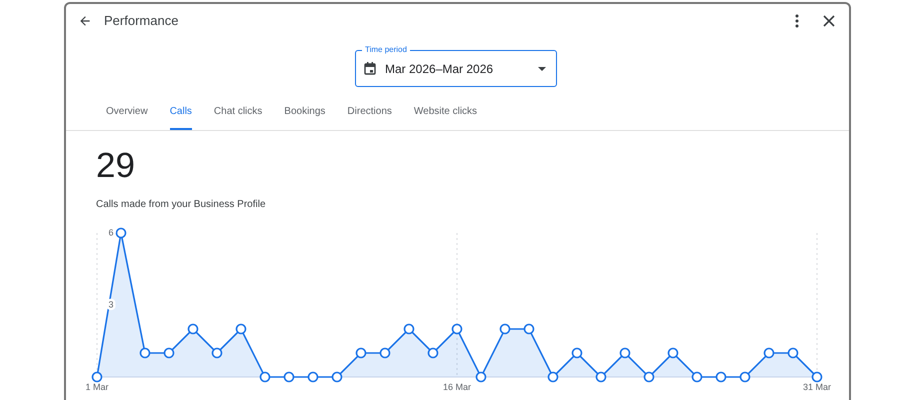 The height and width of the screenshot is (400, 915). I want to click on page-title: Performance, so click(141, 21).